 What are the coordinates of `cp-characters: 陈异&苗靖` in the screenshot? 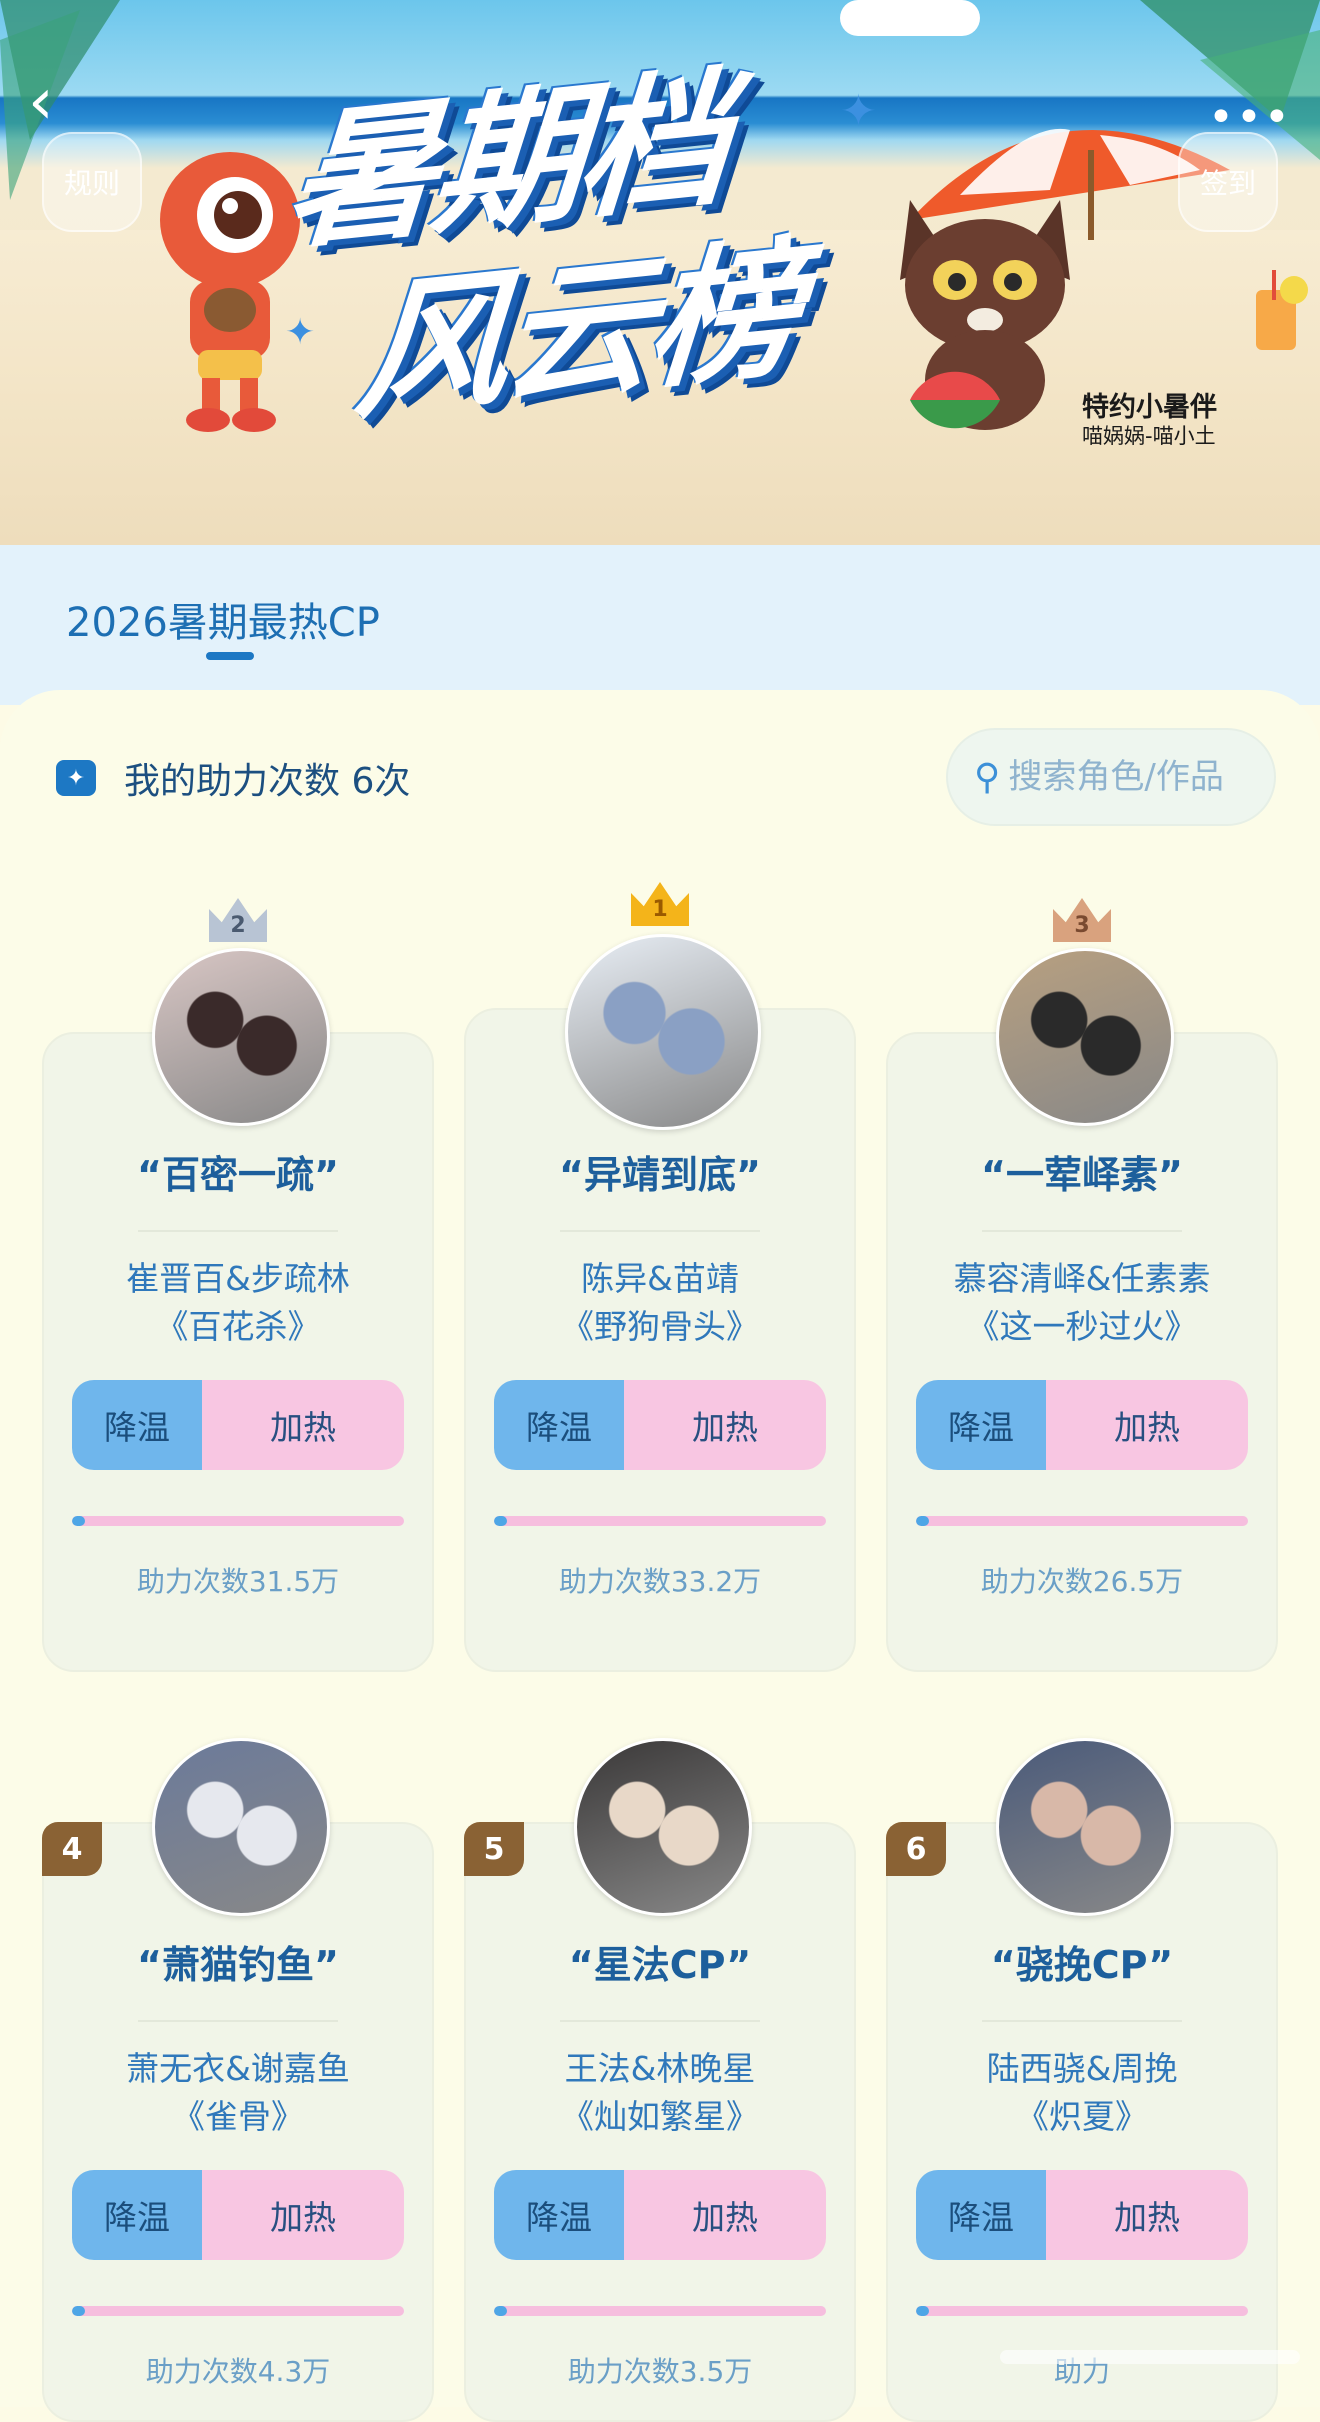 It's located at (660, 1278).